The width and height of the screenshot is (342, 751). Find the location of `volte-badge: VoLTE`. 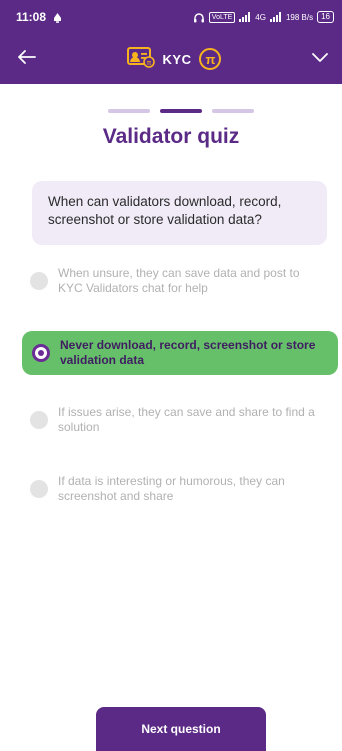

volte-badge: VoLTE is located at coordinates (222, 17).